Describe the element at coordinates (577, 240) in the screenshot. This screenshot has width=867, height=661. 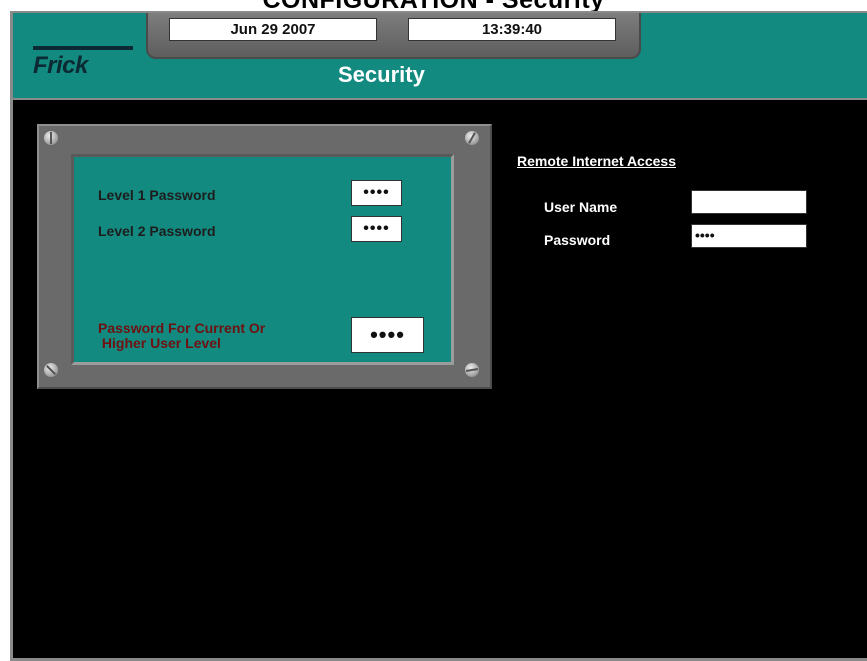
I see `remote-password-label: Password` at that location.